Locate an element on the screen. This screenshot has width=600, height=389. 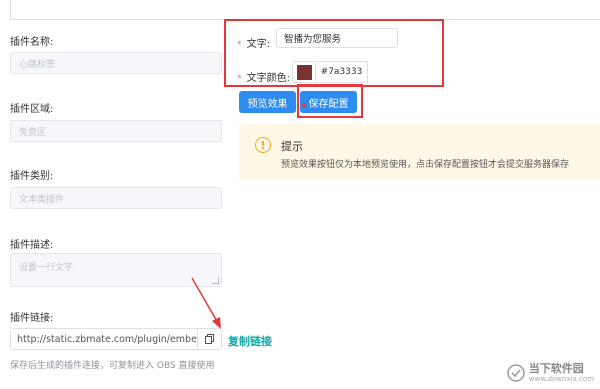
preview-button: 预览效果 is located at coordinates (267, 102).